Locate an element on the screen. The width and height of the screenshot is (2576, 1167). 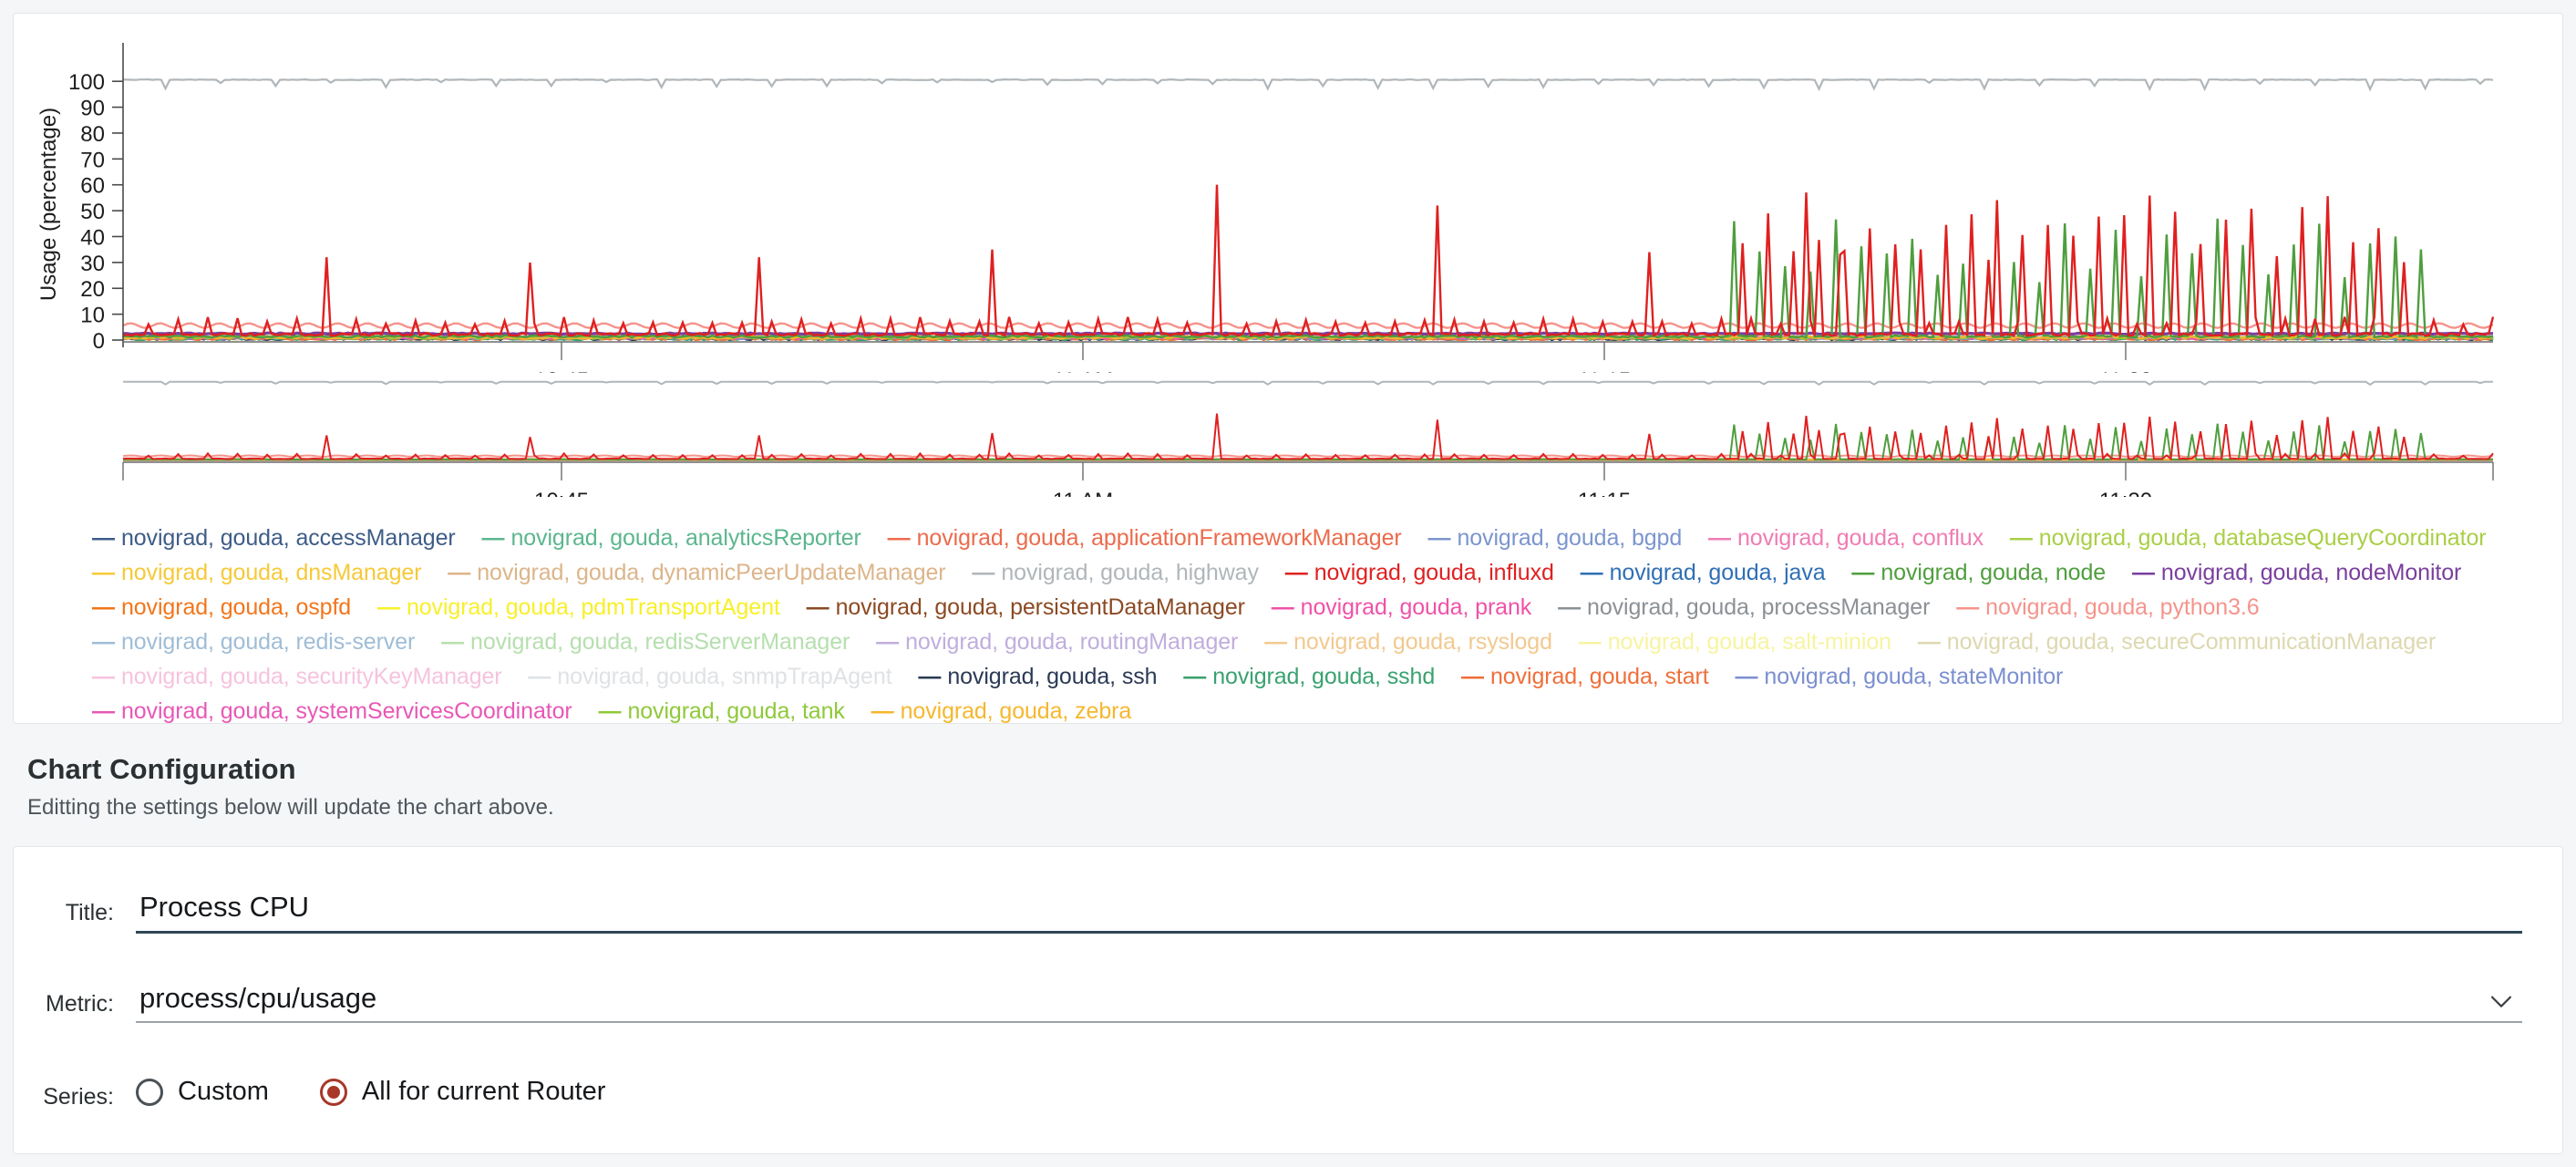
legend-item: — novigrad, gouda, prank is located at coordinates (1402, 607).